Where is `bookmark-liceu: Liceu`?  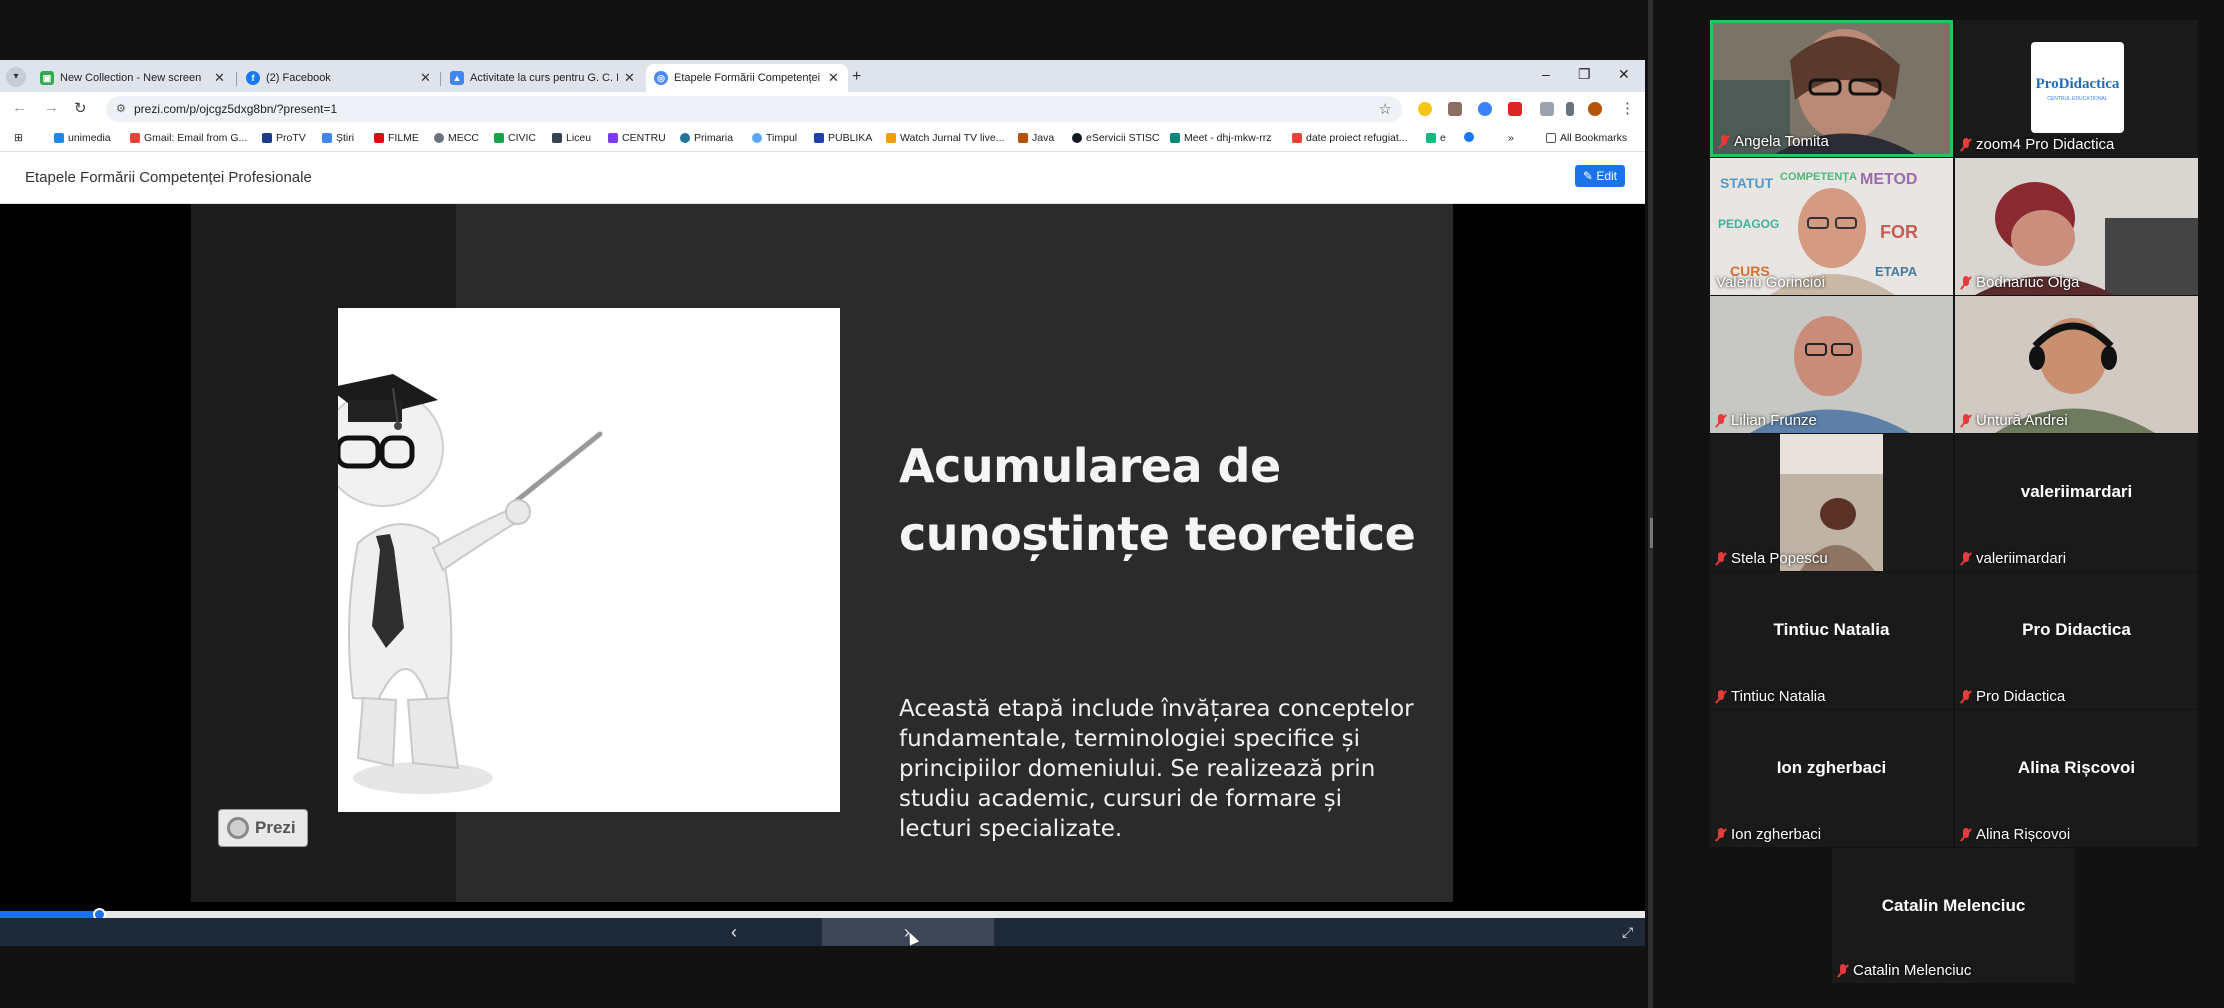
bookmark-liceu: Liceu is located at coordinates (571, 138).